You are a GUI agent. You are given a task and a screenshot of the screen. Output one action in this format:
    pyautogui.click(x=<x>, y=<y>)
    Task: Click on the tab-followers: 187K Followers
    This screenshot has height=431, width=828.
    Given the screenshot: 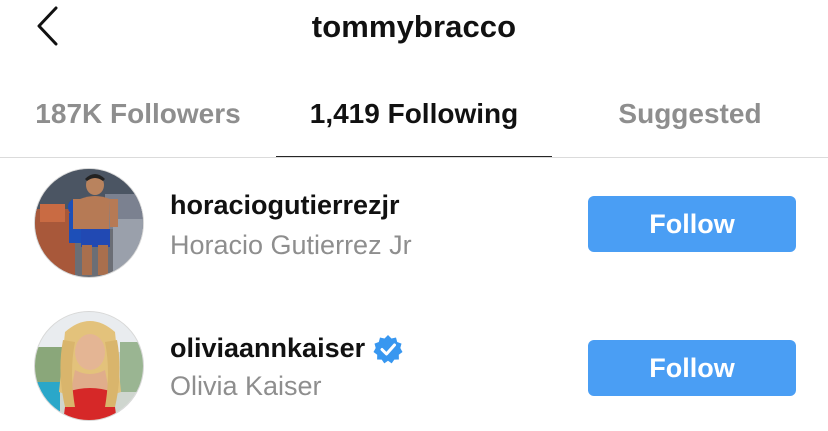 What is the action you would take?
    pyautogui.click(x=138, y=119)
    